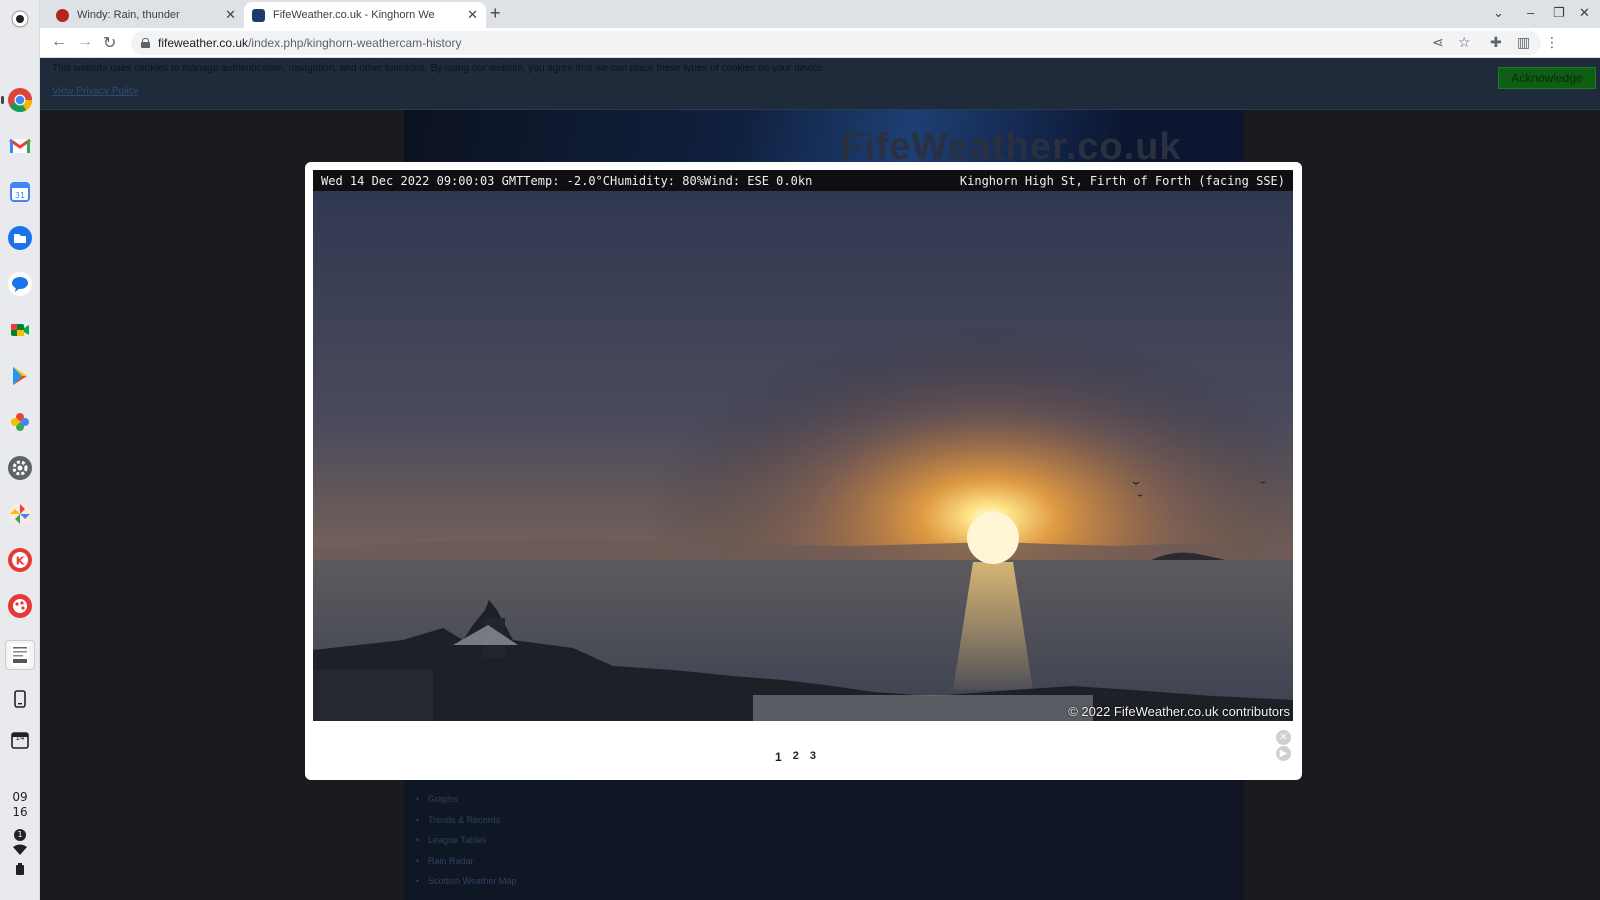 This screenshot has height=900, width=1600. I want to click on calendar-date-button: 14, so click(20, 740).